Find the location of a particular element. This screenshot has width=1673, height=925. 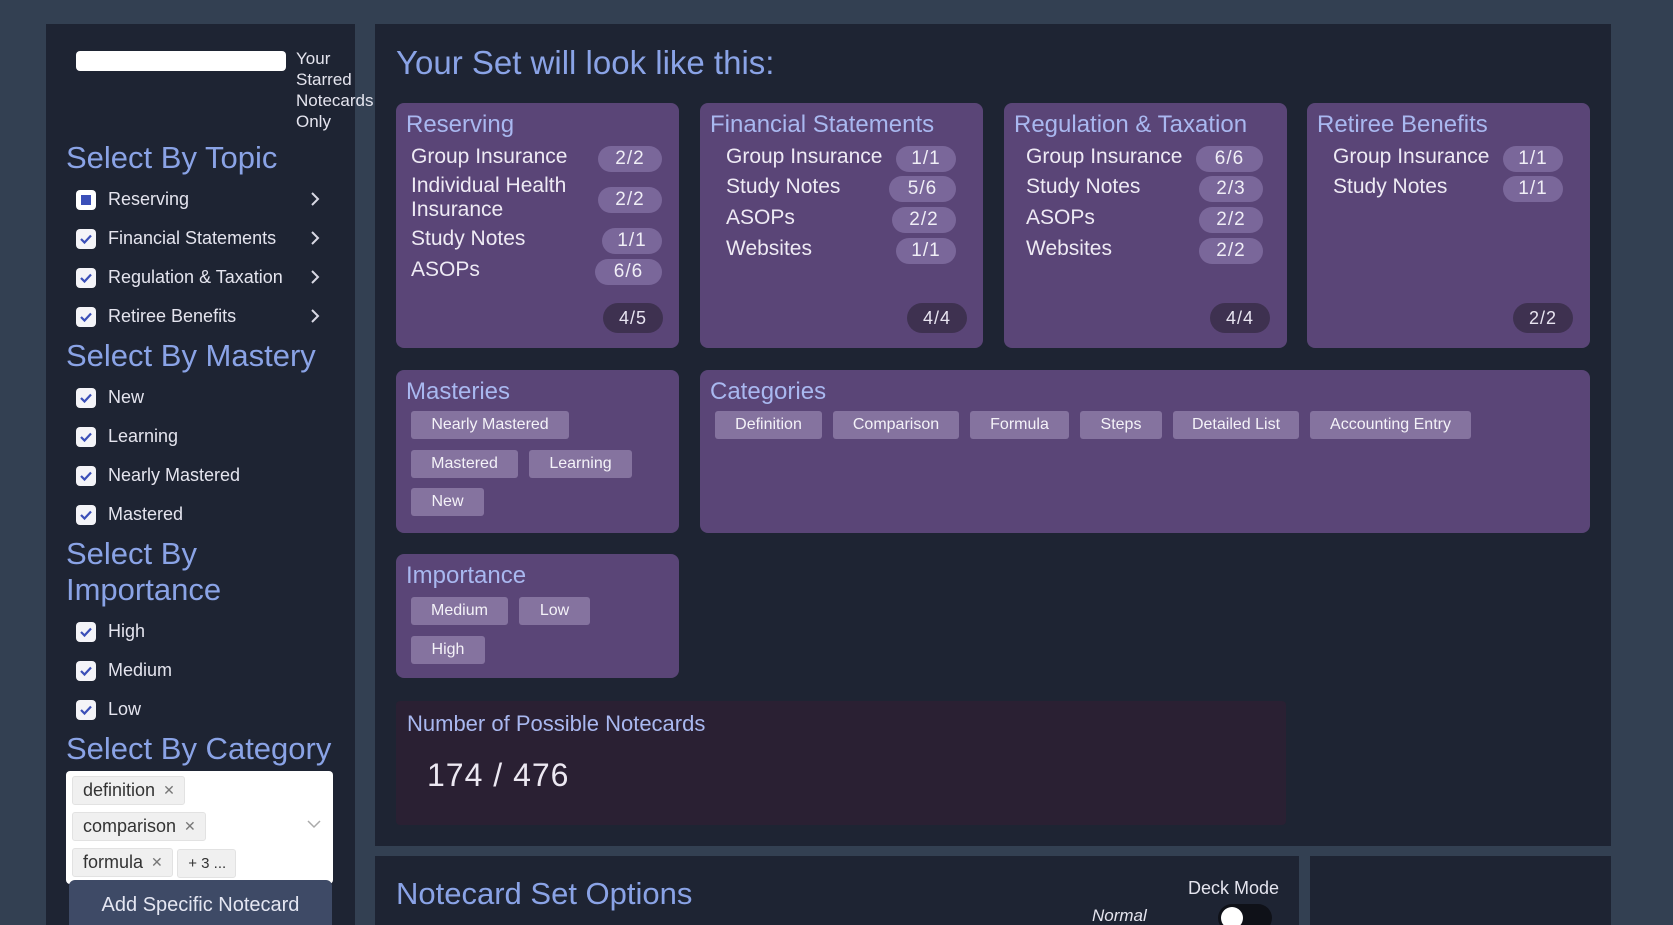

mastery-learning: Learning is located at coordinates (200, 436).